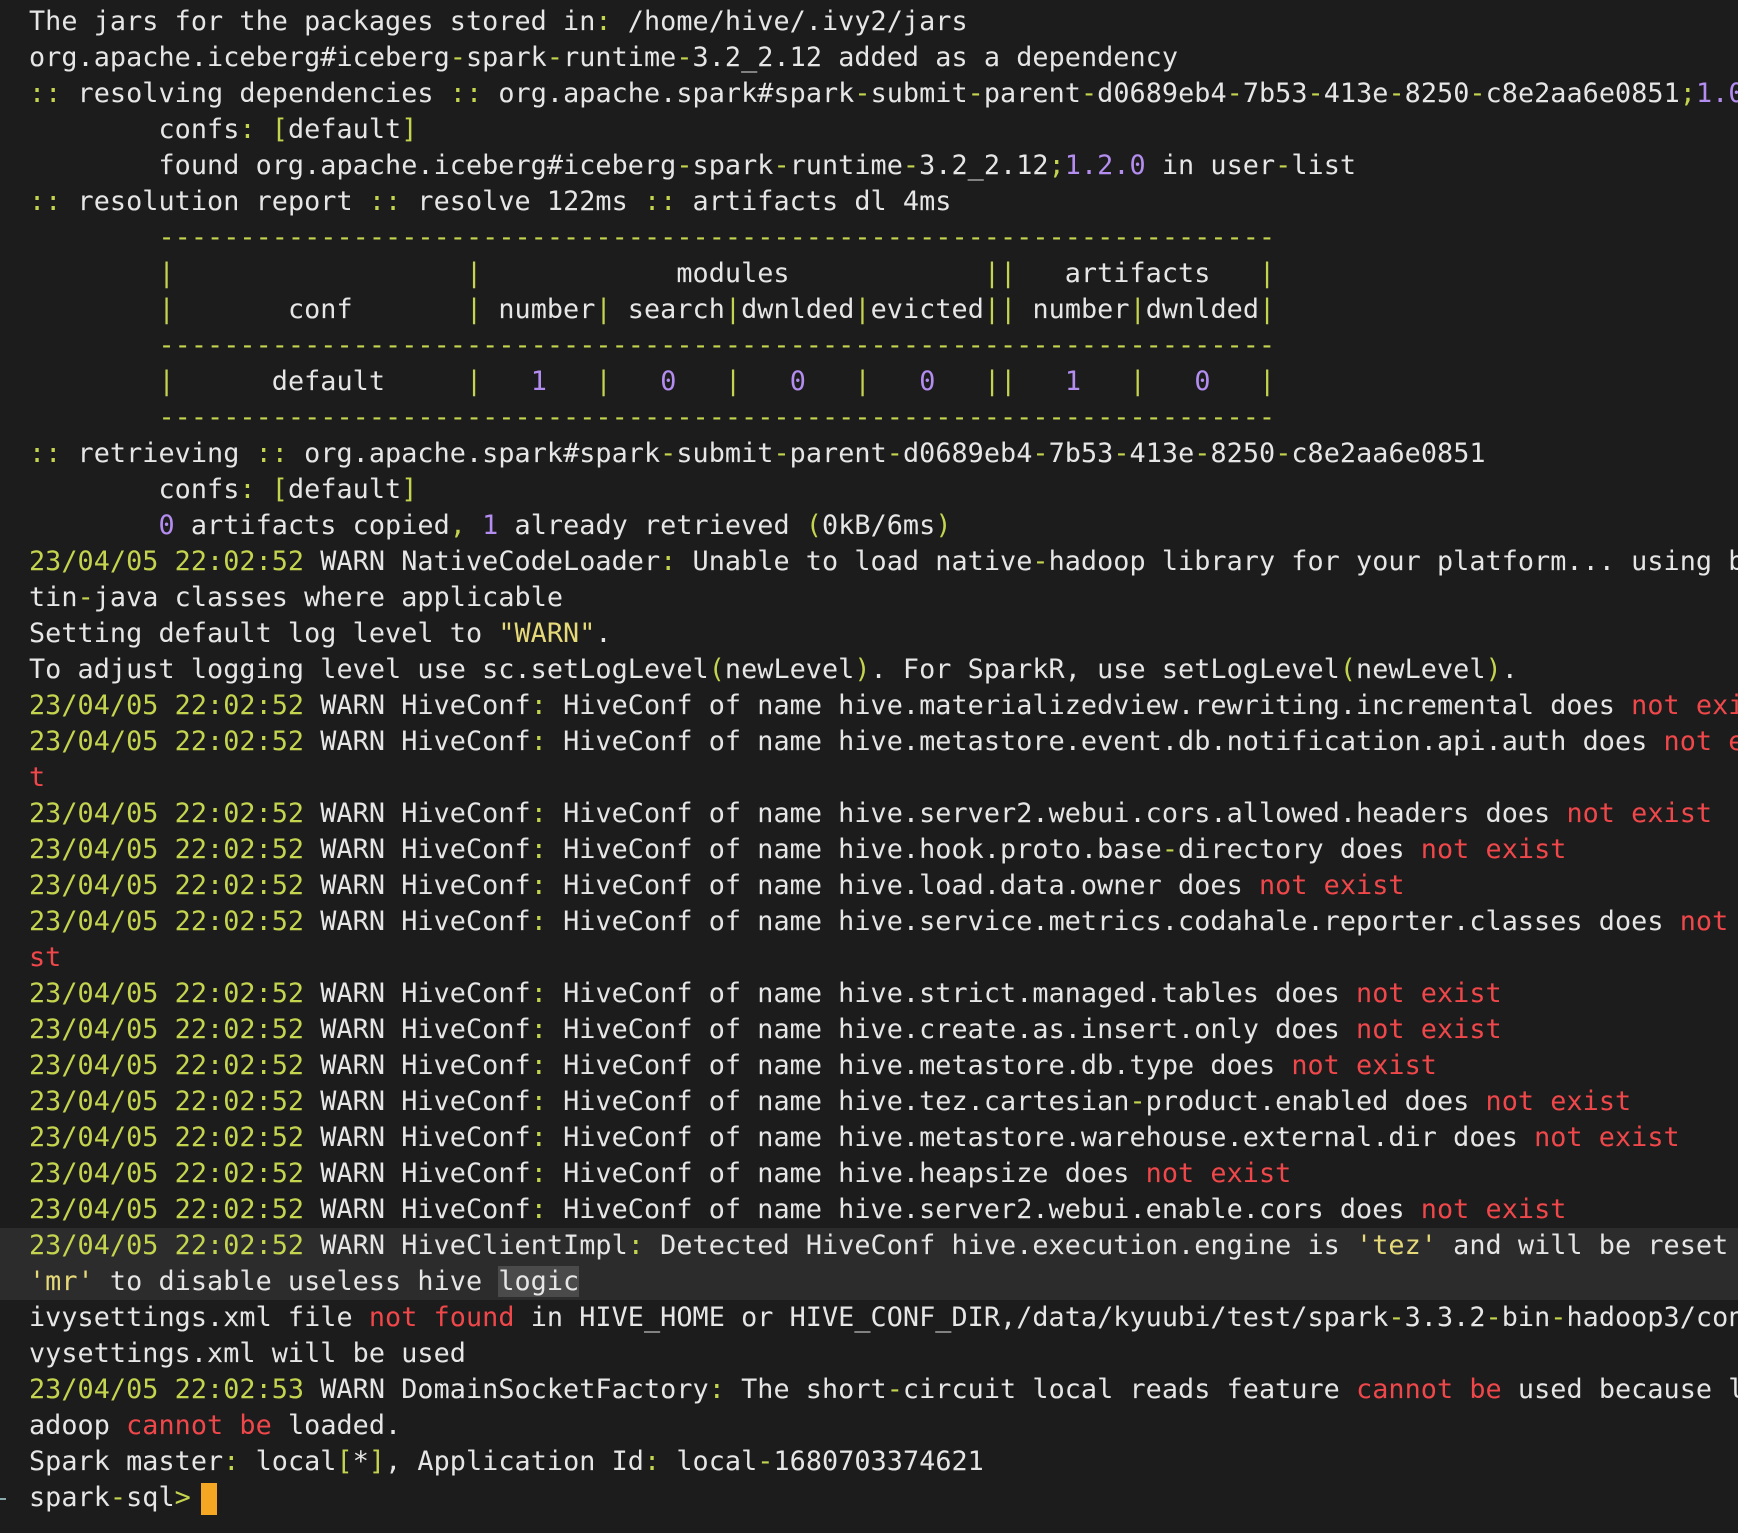  I want to click on terminal-text-segment: confs, so click(134, 129).